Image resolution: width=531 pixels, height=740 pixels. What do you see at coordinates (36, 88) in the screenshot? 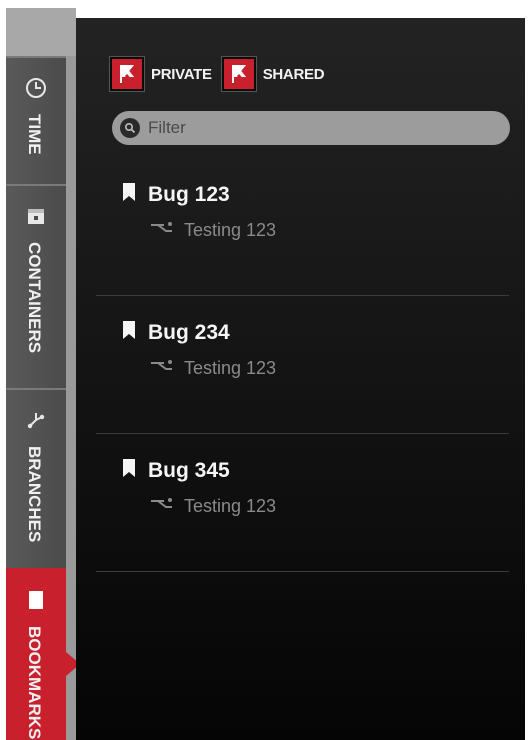
I see `clock-icon` at bounding box center [36, 88].